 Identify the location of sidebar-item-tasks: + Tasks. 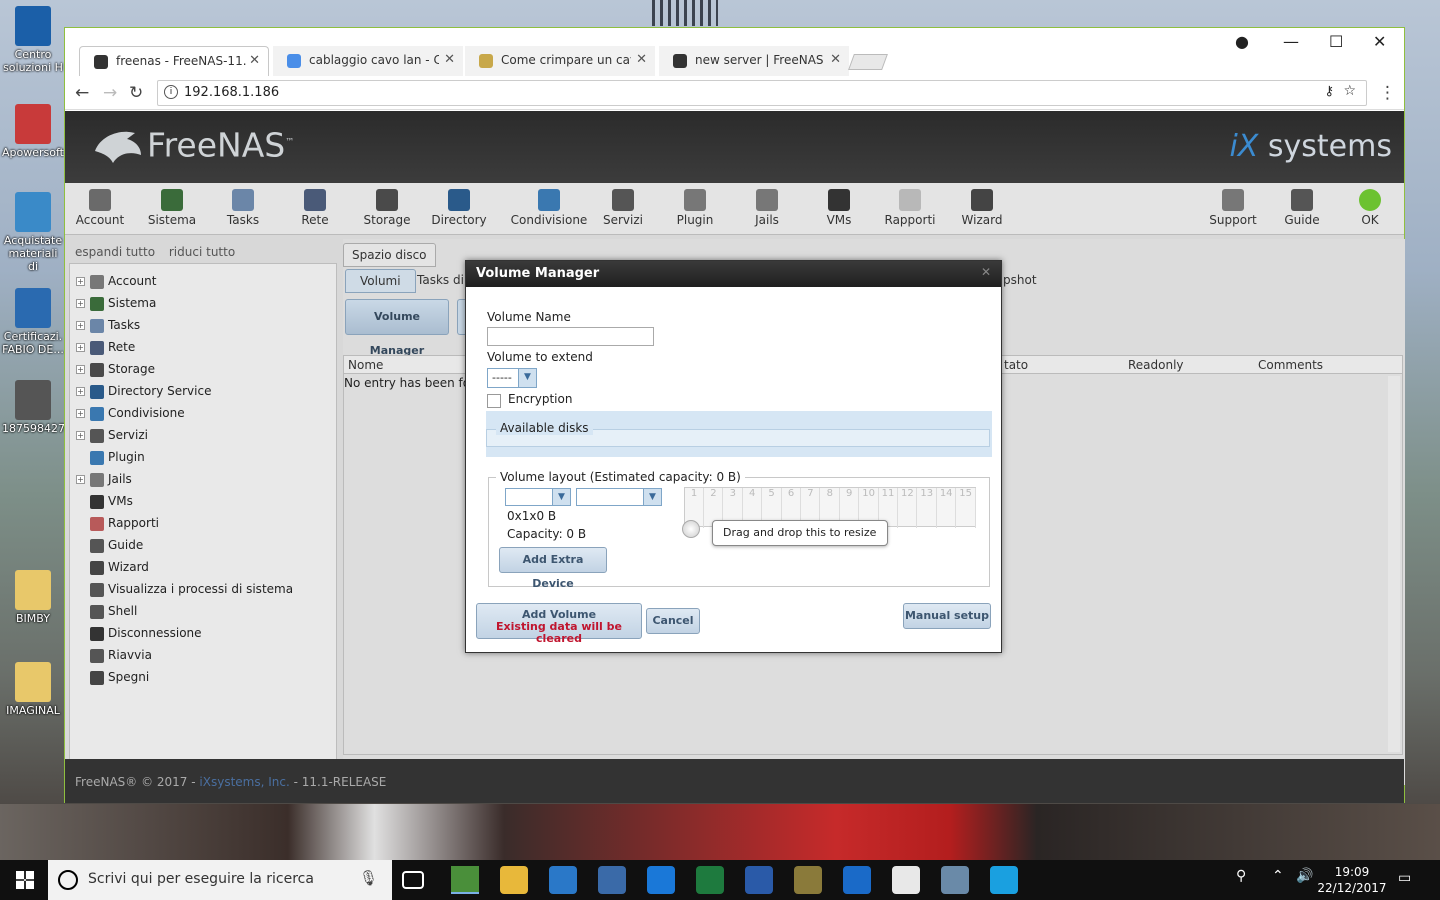
(108, 328).